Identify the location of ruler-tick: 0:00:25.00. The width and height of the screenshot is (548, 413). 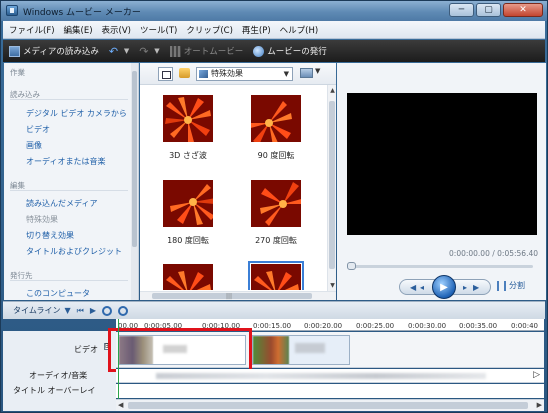
(375, 326).